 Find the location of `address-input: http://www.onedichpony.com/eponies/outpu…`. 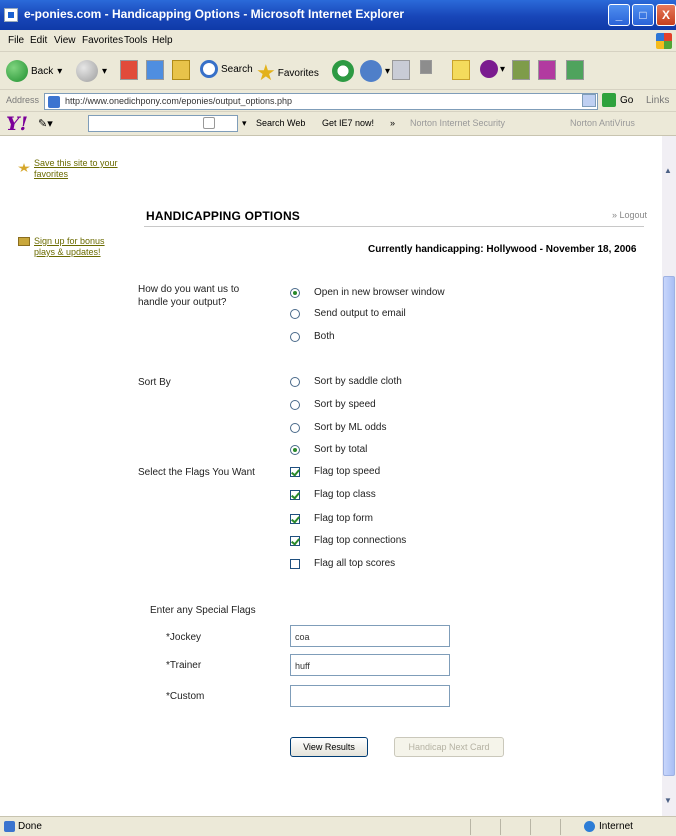

address-input: http://www.onedichpony.com/eponies/outpu… is located at coordinates (321, 101).